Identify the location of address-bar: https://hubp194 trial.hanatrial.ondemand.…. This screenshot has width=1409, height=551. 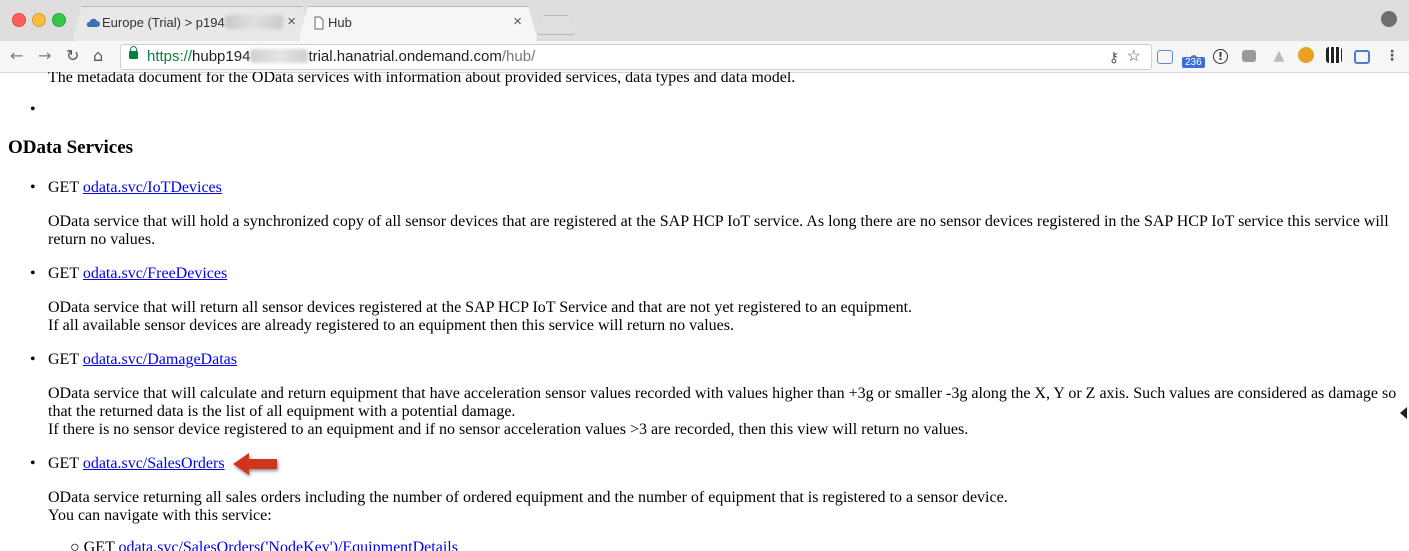
(636, 57).